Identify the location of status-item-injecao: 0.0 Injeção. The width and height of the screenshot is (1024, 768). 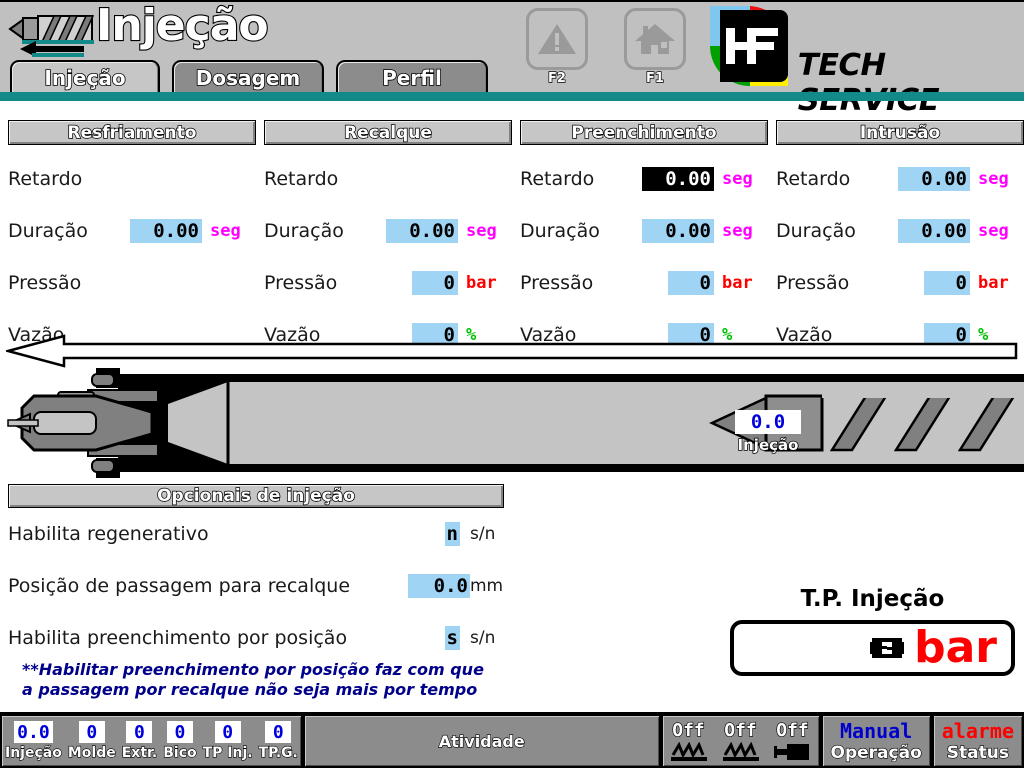
(33, 741).